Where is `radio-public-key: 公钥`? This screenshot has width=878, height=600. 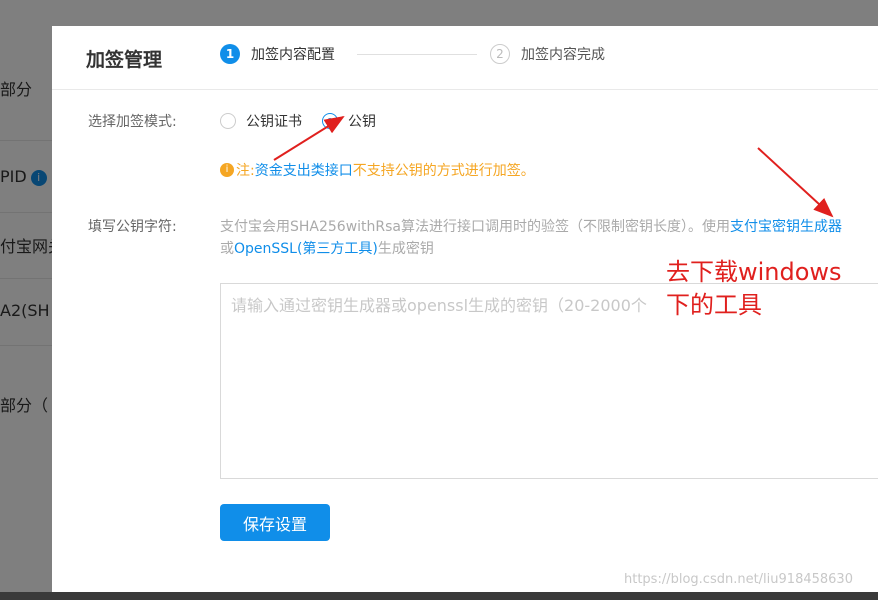
radio-public-key: 公钥 is located at coordinates (349, 121).